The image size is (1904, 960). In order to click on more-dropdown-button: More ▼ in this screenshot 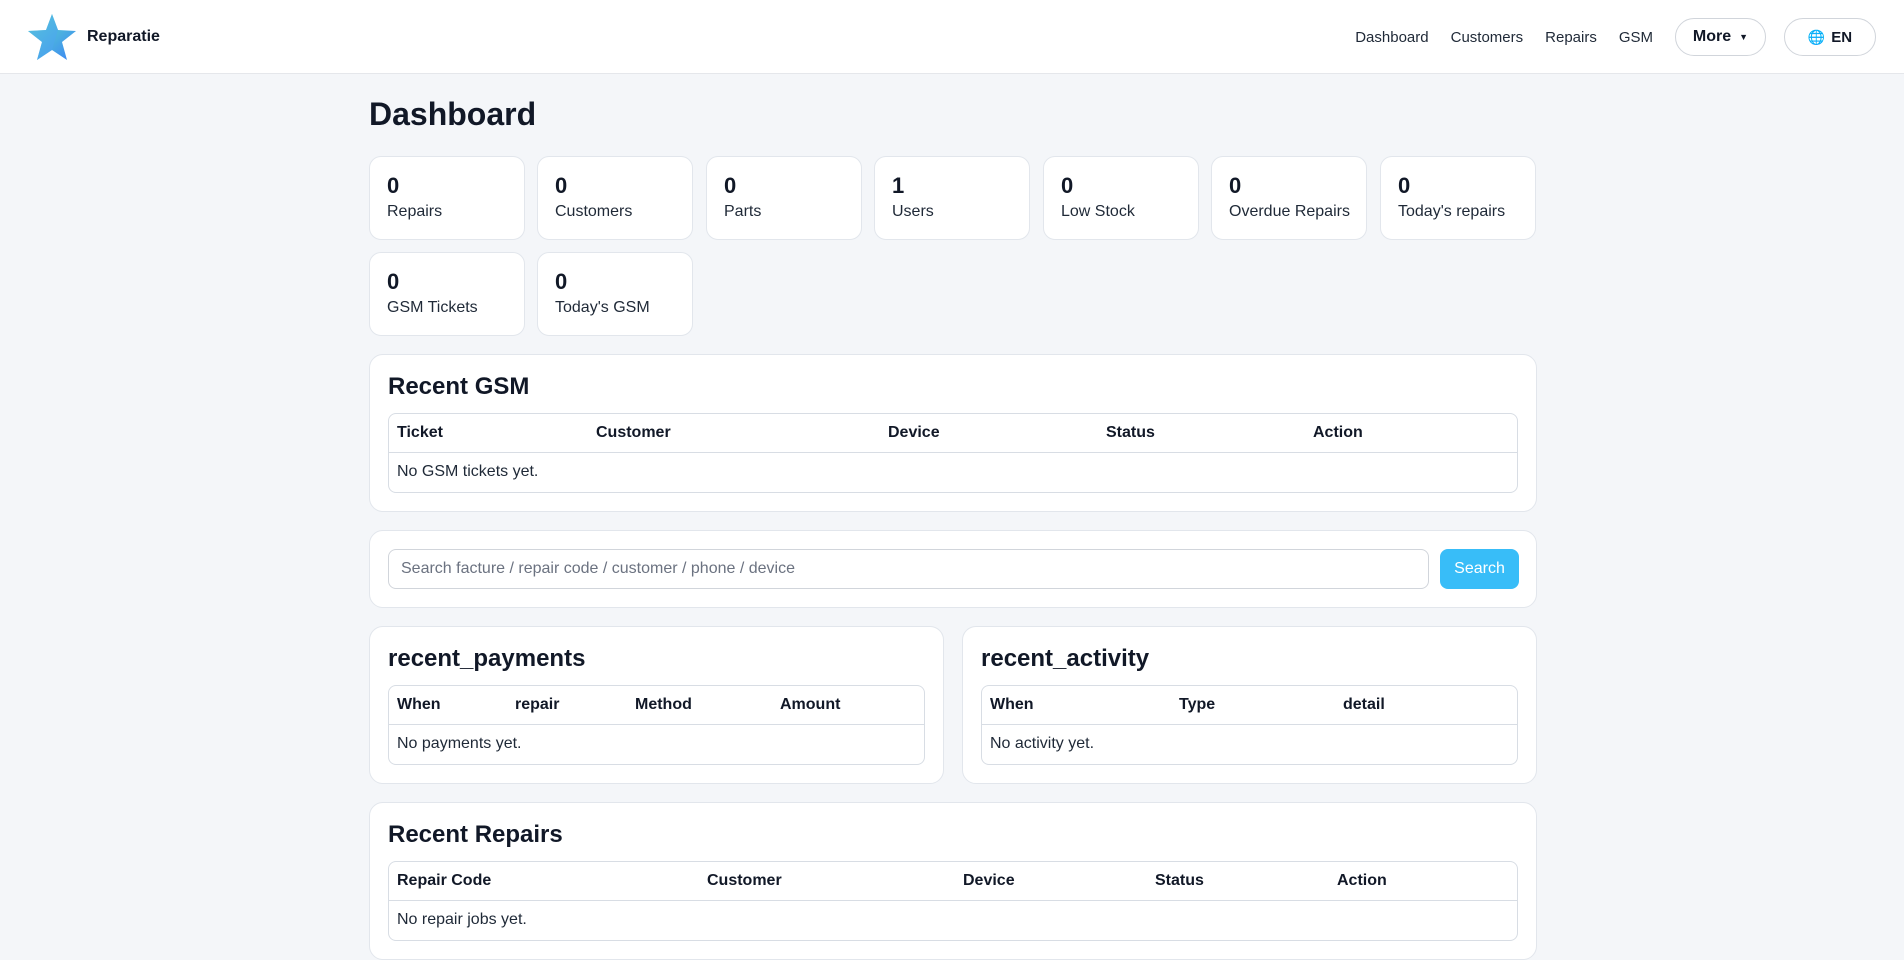, I will do `click(1720, 37)`.